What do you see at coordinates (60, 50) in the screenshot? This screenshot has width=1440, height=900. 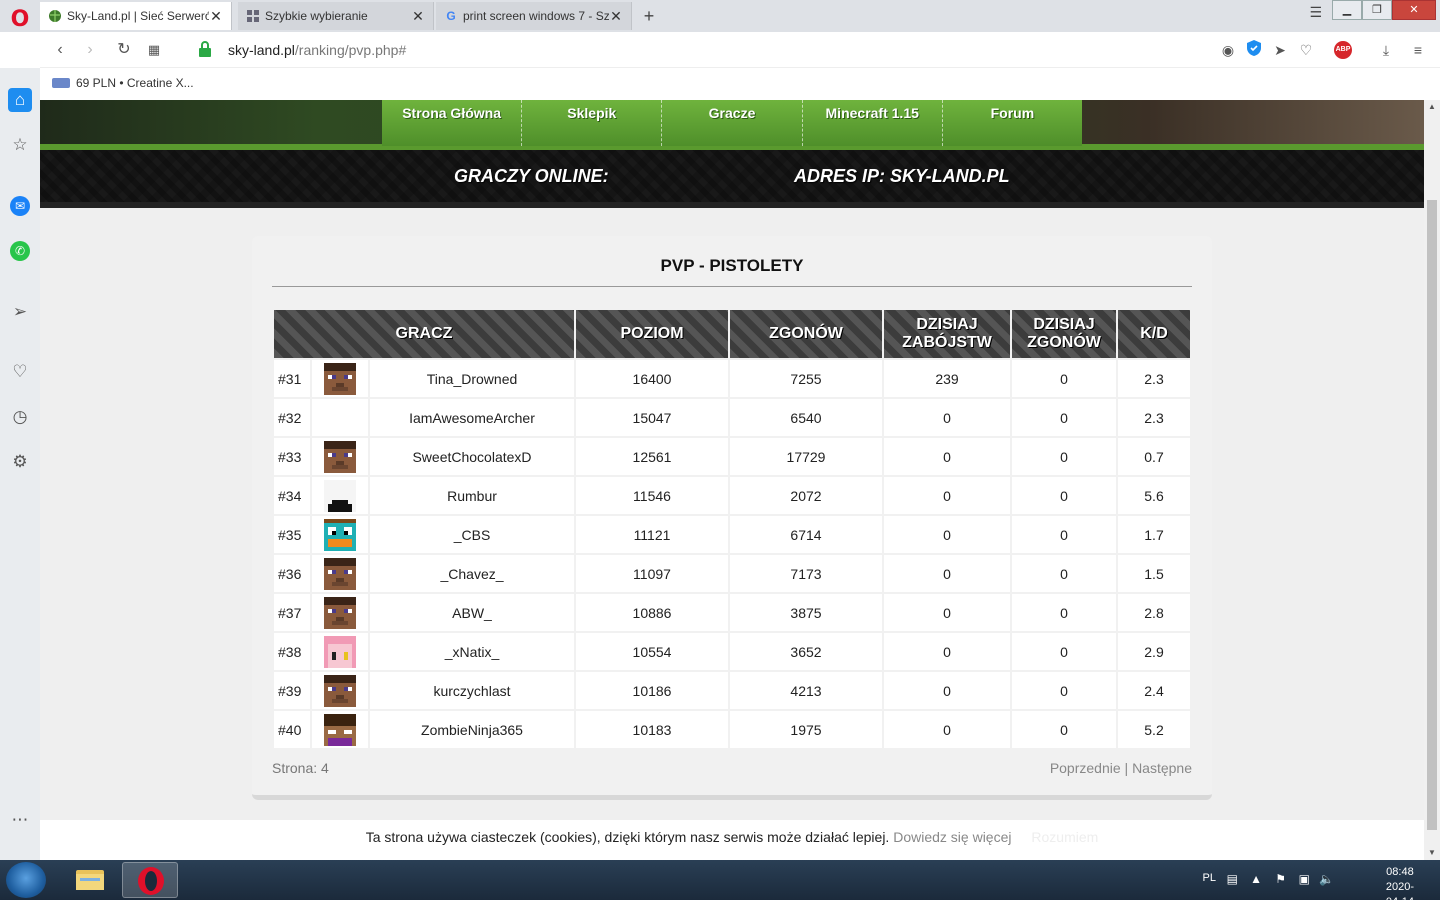 I see `back-icon: ‹` at bounding box center [60, 50].